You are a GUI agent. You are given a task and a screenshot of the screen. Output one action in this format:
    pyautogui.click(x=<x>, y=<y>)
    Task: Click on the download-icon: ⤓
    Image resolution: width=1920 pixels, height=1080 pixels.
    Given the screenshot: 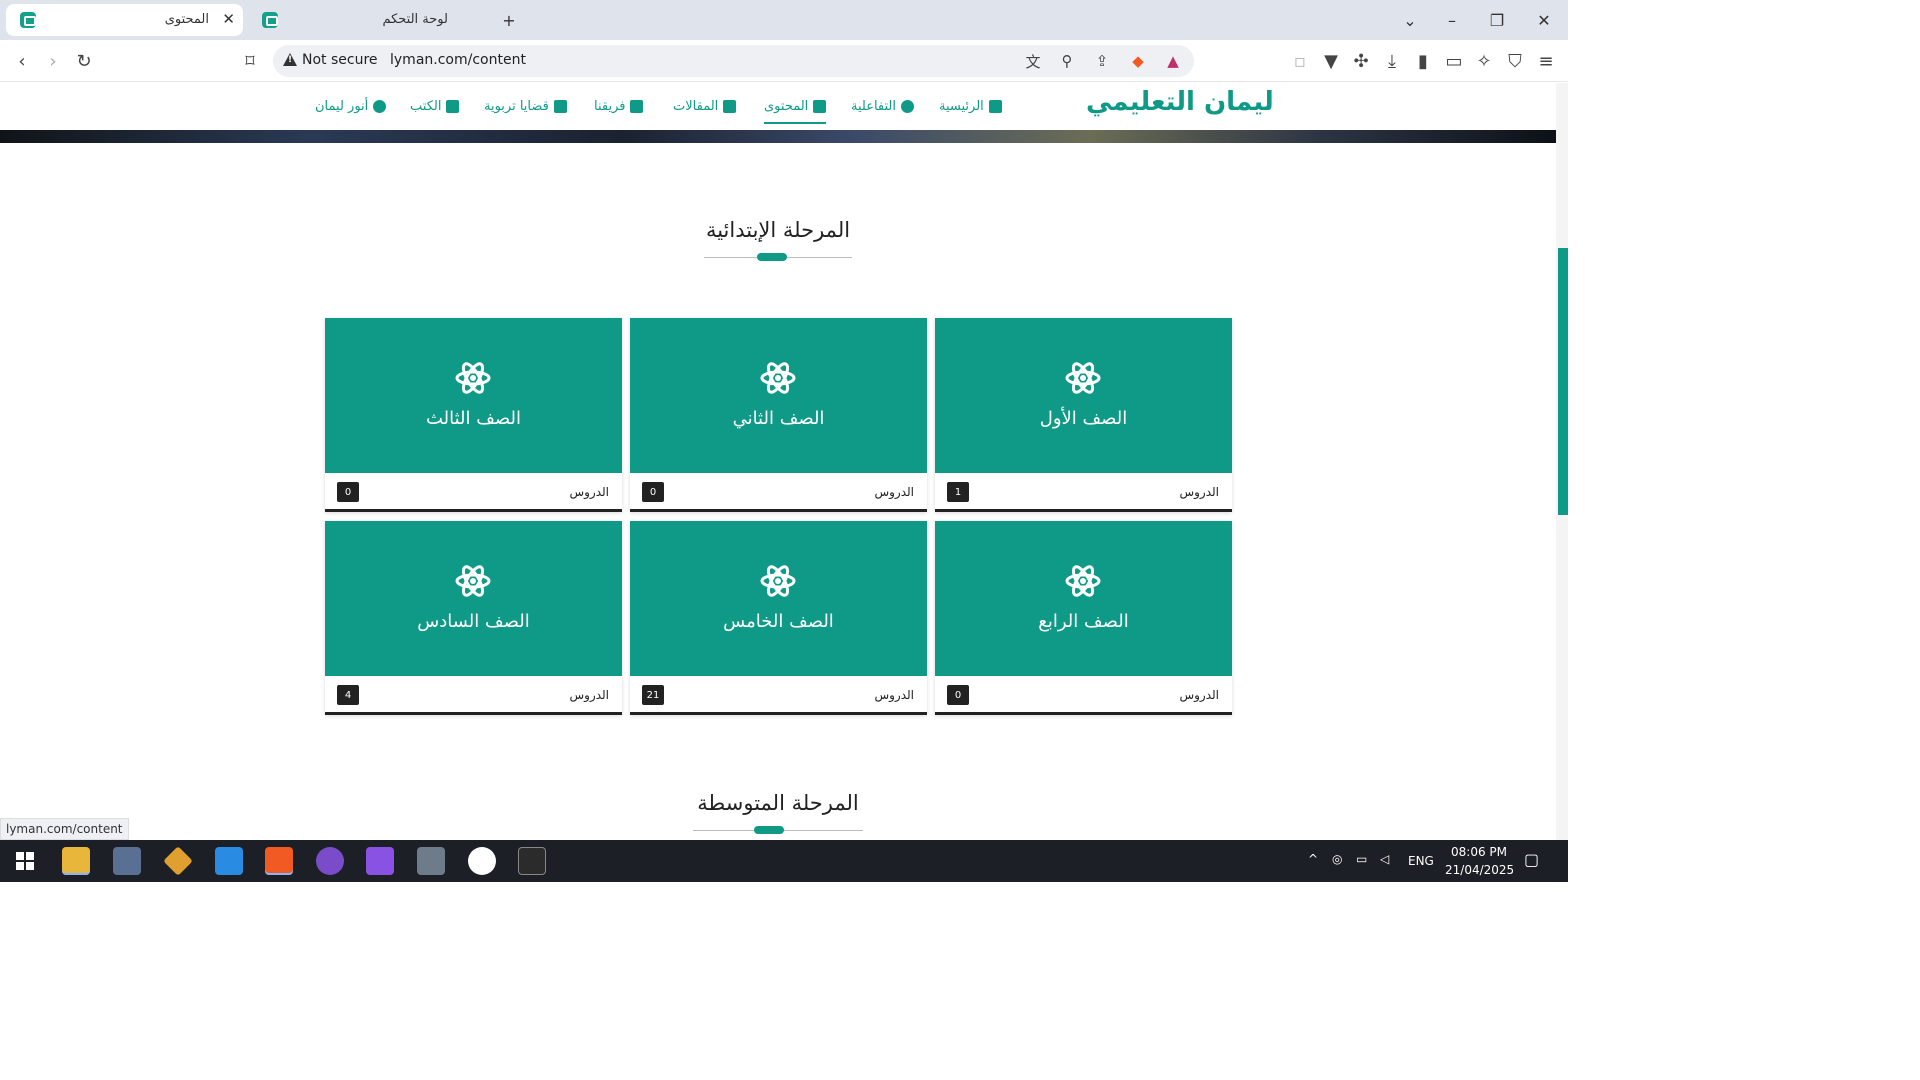 What is the action you would take?
    pyautogui.click(x=1392, y=61)
    